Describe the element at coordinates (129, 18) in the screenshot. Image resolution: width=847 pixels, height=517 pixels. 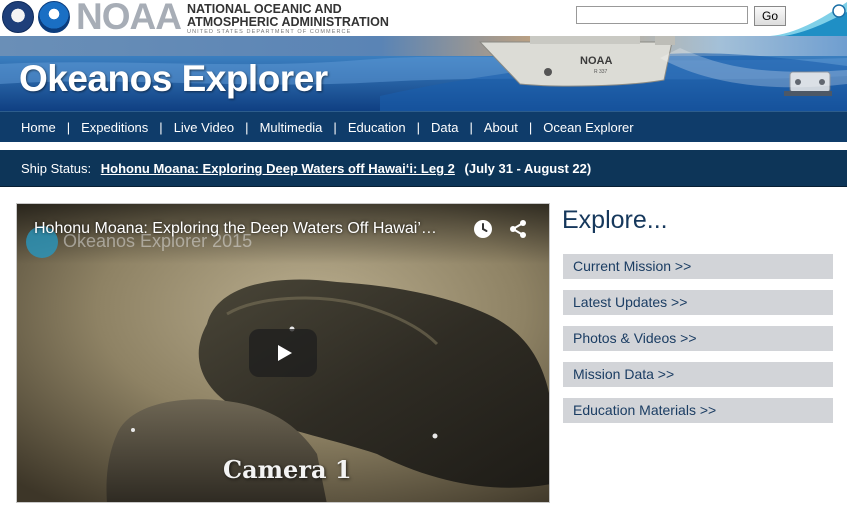
I see `noaa-wordmark: NOAA` at that location.